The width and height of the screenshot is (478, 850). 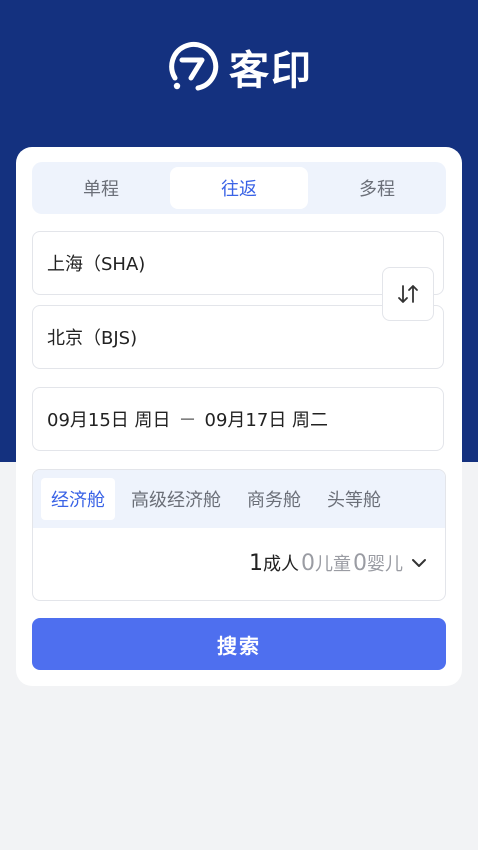 I want to click on trip-type-tabs: 单程 往返 多程, so click(x=239, y=188).